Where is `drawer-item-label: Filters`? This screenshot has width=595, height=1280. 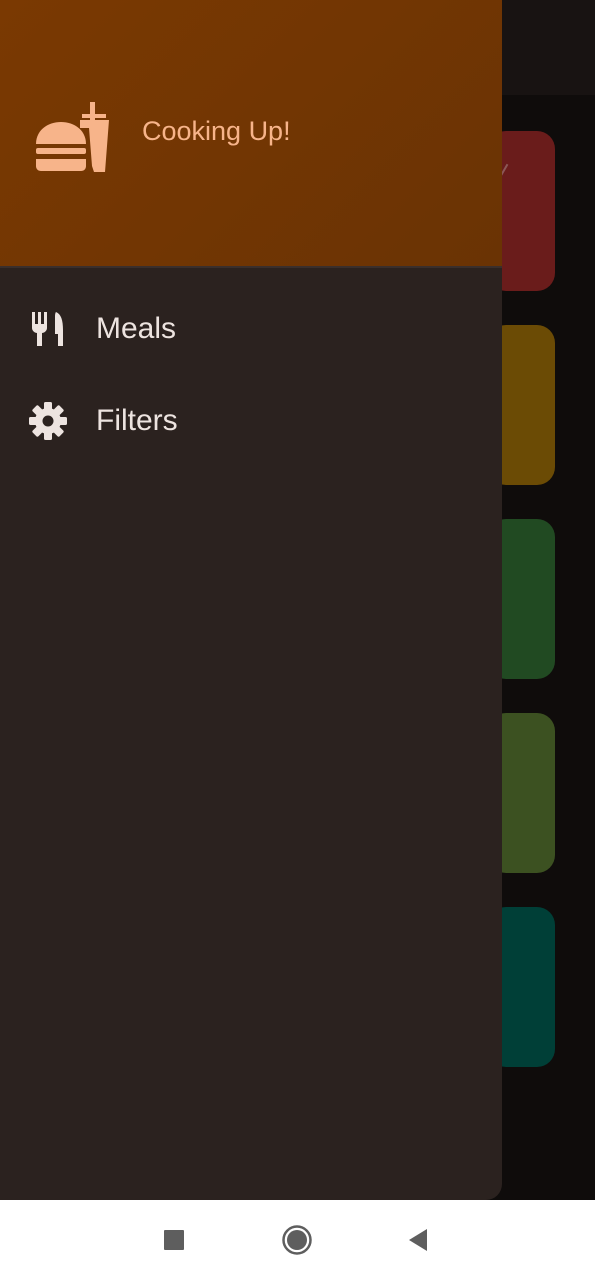
drawer-item-label: Filters is located at coordinates (137, 420).